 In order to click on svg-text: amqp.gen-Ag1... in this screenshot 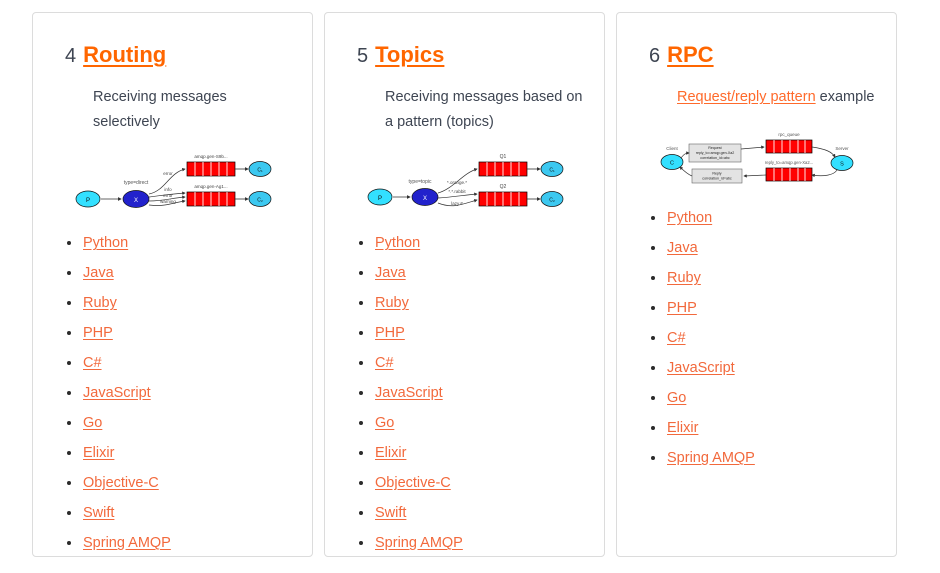, I will do `click(210, 186)`.